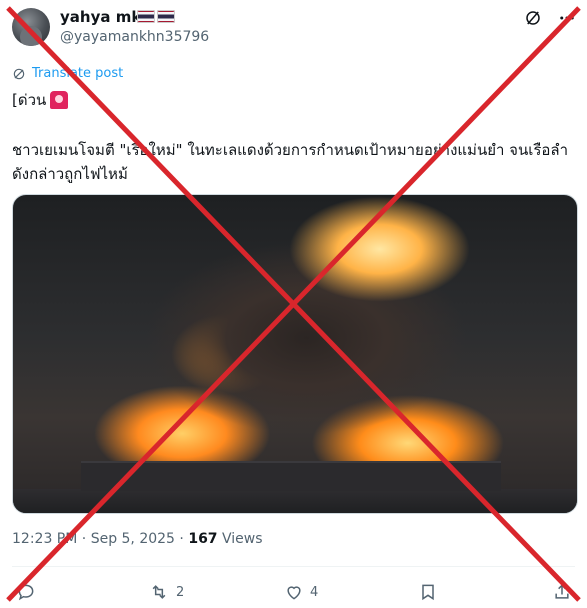 This screenshot has height=608, width=587. Describe the element at coordinates (314, 592) in the screenshot. I see `like-count: 4` at that location.